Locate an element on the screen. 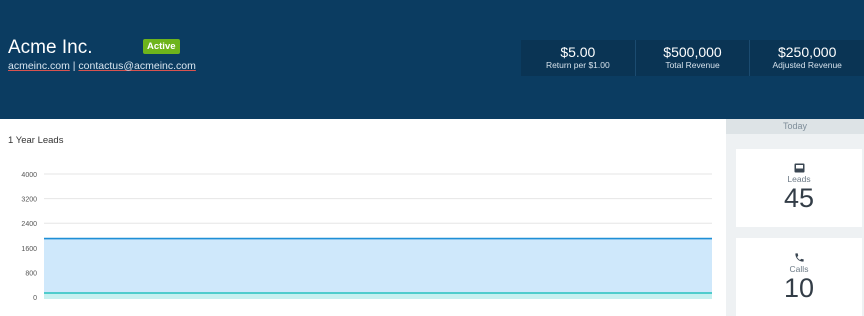 This screenshot has height=316, width=864. stat-label: Adjusted Revenue is located at coordinates (807, 65).